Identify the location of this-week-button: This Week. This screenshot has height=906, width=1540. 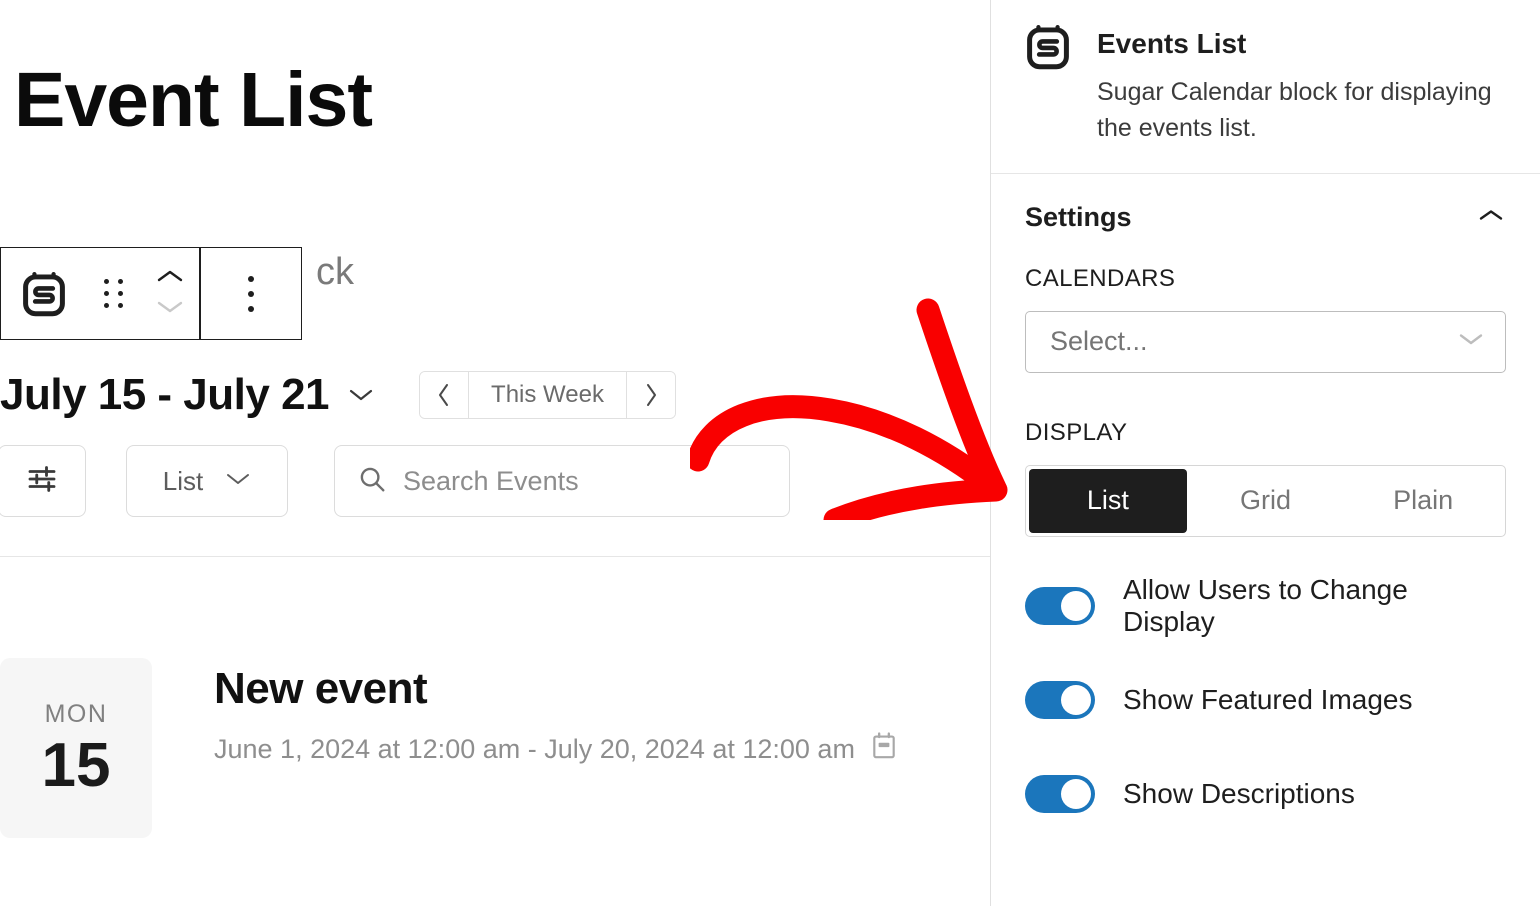
(547, 395).